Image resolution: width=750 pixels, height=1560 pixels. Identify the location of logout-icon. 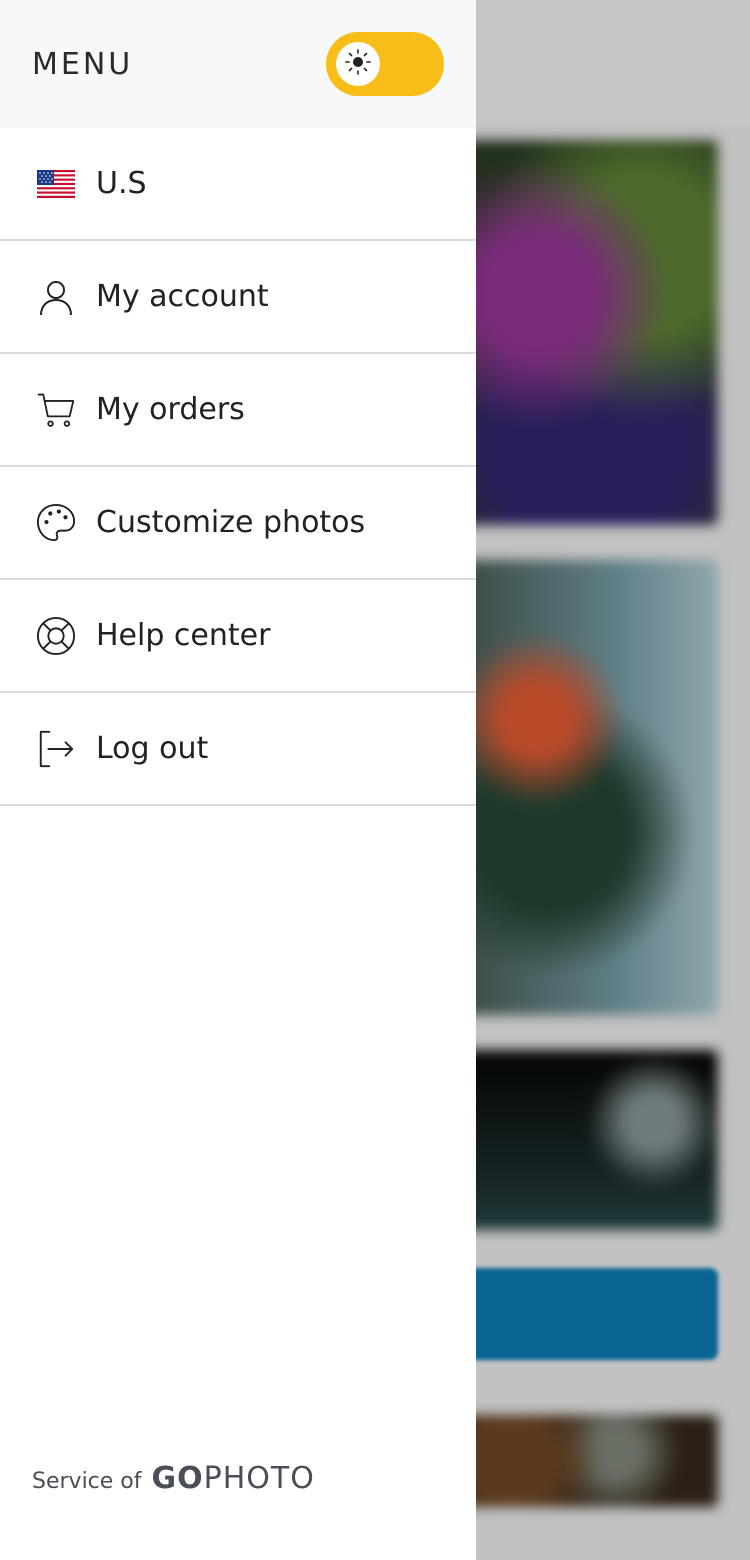
(56, 749).